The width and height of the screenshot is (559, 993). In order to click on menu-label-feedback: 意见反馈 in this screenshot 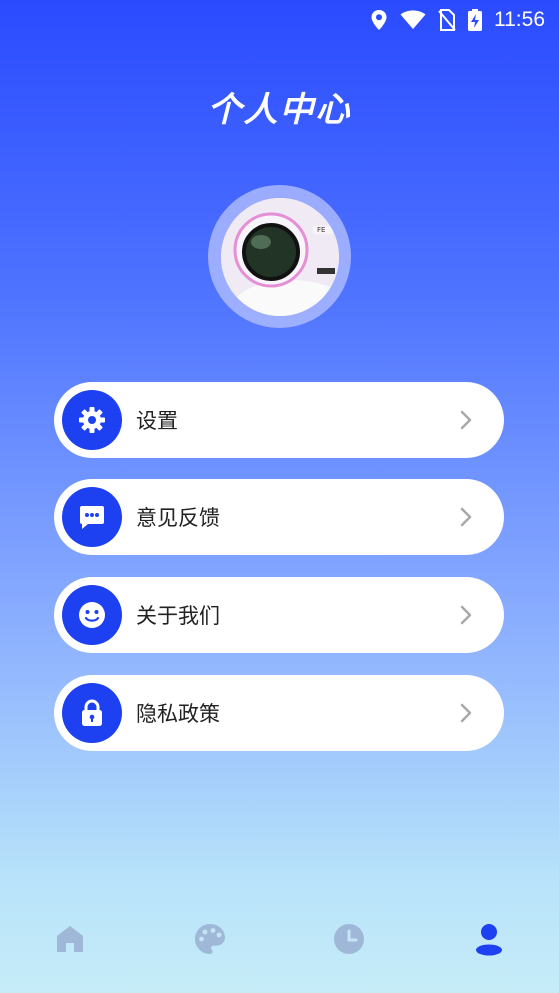, I will do `click(178, 518)`.